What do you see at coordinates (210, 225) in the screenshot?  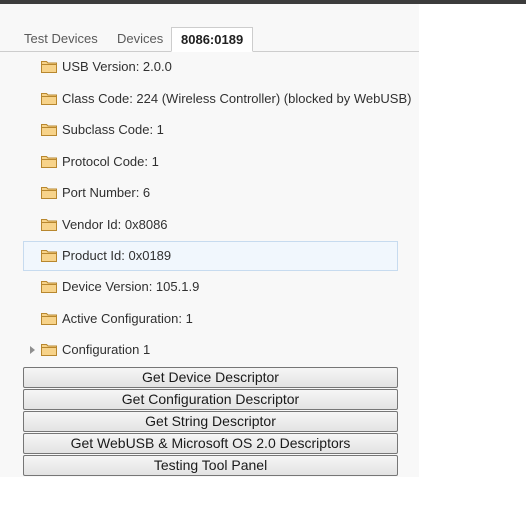 I see `tree-item-vendor-id: Vendor Id: 0x8086` at bounding box center [210, 225].